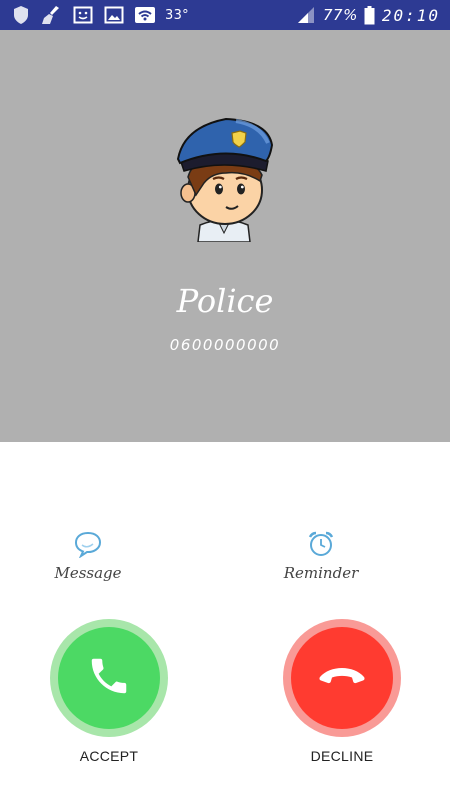 The image size is (450, 800). I want to click on message-label: Message, so click(88, 573).